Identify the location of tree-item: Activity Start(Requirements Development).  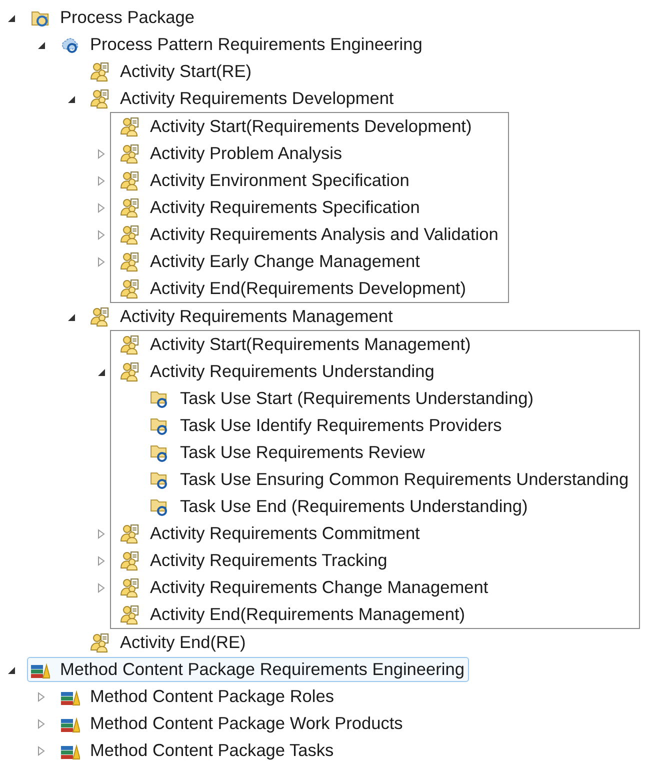
(297, 126).